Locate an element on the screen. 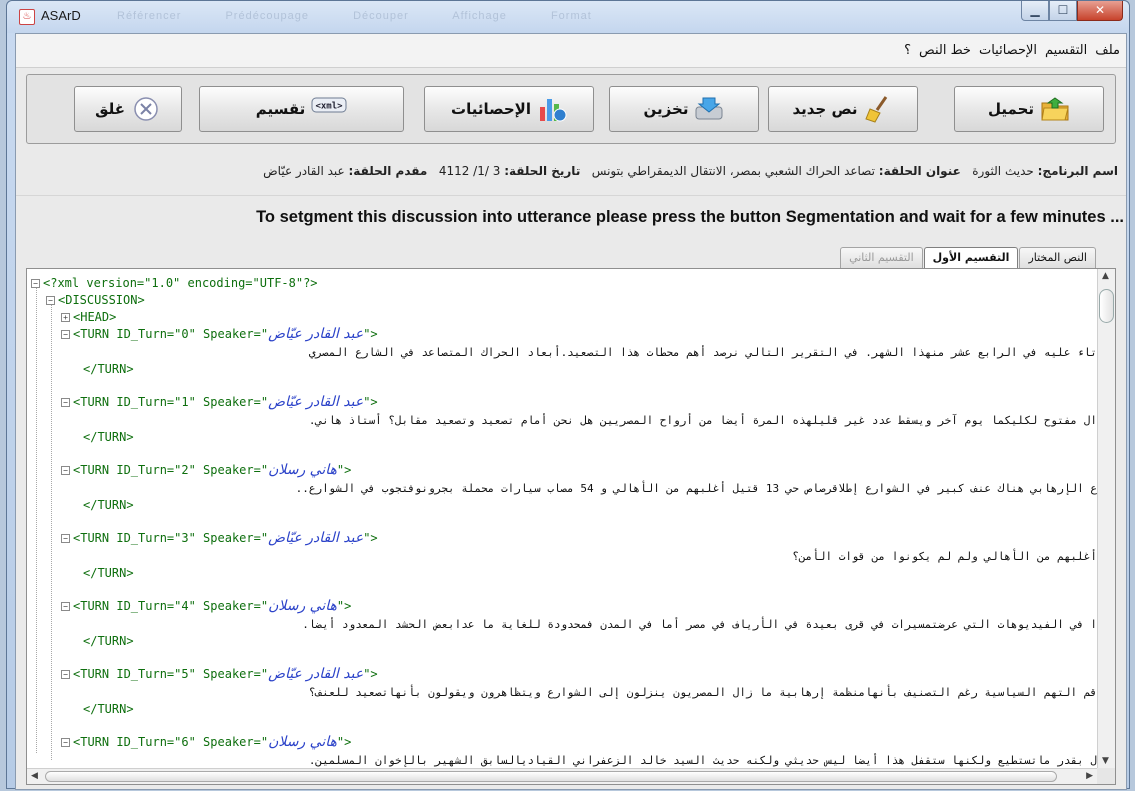  close-window-button: ✕ is located at coordinates (1100, 11).